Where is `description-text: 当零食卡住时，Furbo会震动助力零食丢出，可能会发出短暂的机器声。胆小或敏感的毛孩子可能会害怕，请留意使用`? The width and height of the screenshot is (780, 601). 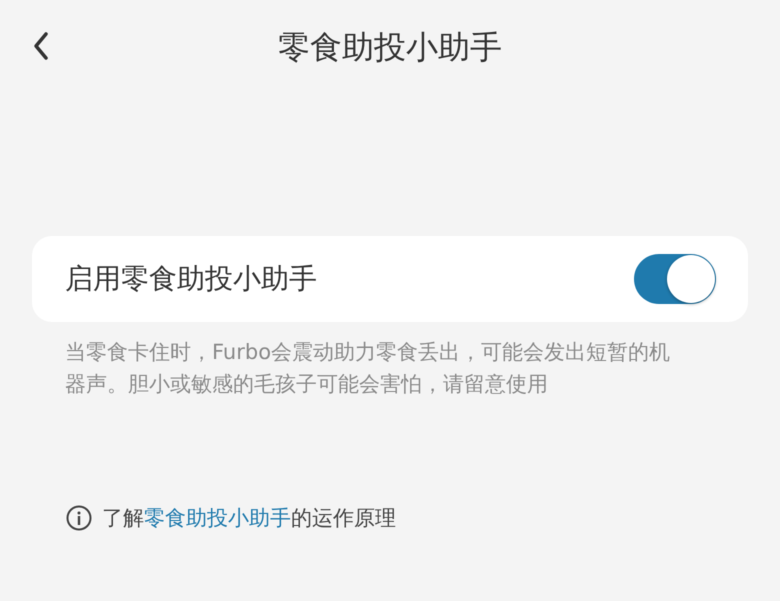 description-text: 当零食卡住时，Furbo会震动助力零食丢出，可能会发出短暂的机器声。胆小或敏感的毛孩子可能会害怕，请留意使用 is located at coordinates (368, 368).